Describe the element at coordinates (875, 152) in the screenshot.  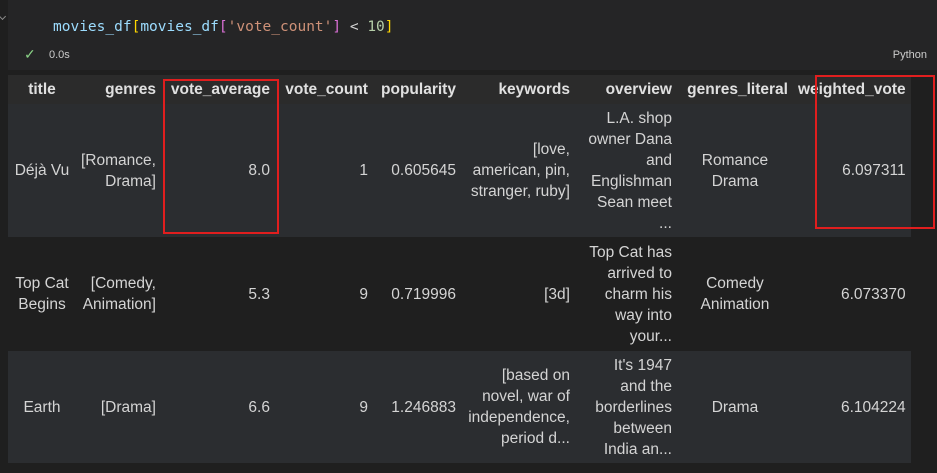
I see `highlight-box-weighted-vote` at that location.